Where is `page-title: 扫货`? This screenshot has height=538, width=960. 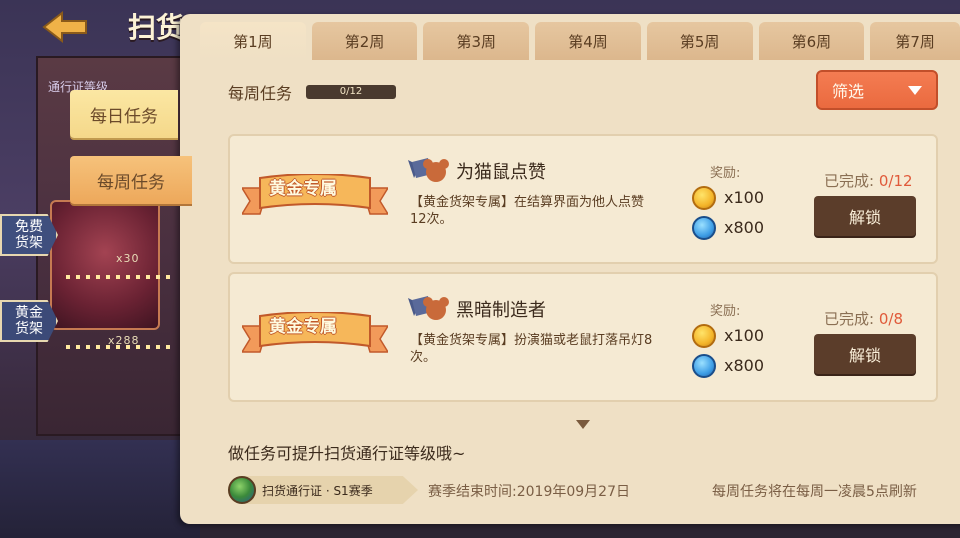 page-title: 扫货 is located at coordinates (156, 27).